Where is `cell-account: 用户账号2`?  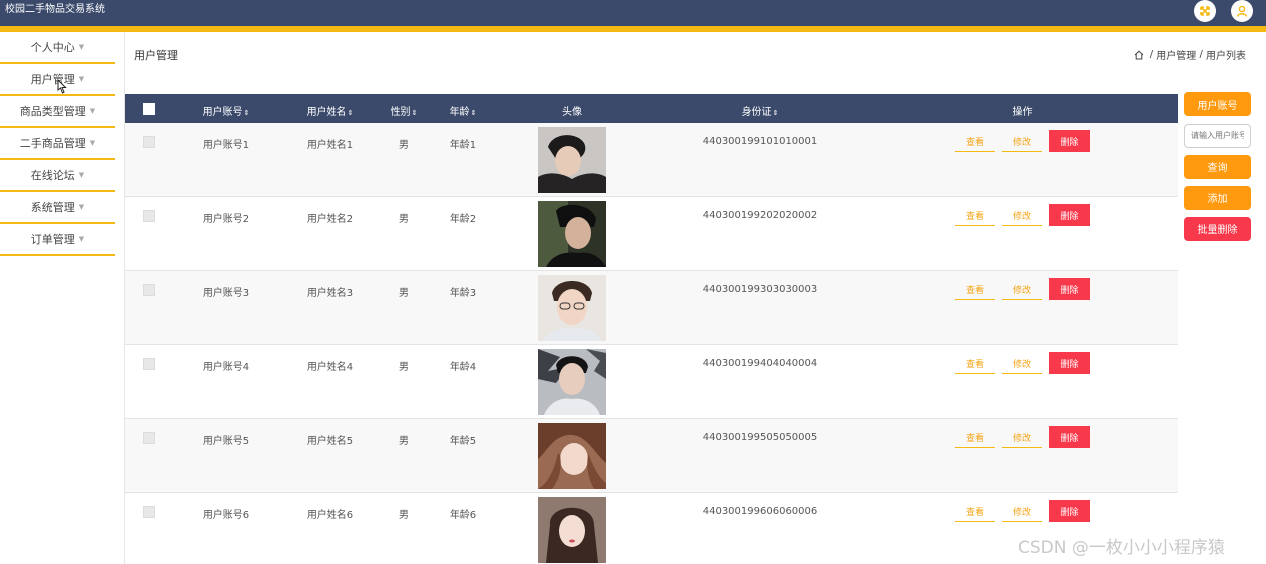
cell-account: 用户账号2 is located at coordinates (226, 219).